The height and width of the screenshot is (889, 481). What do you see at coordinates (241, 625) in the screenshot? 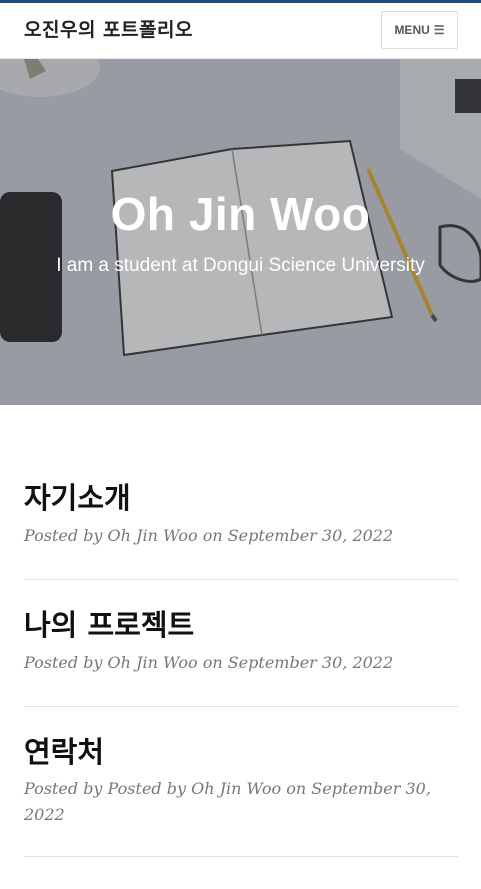
I see `post-title: 나의 프로젝트` at bounding box center [241, 625].